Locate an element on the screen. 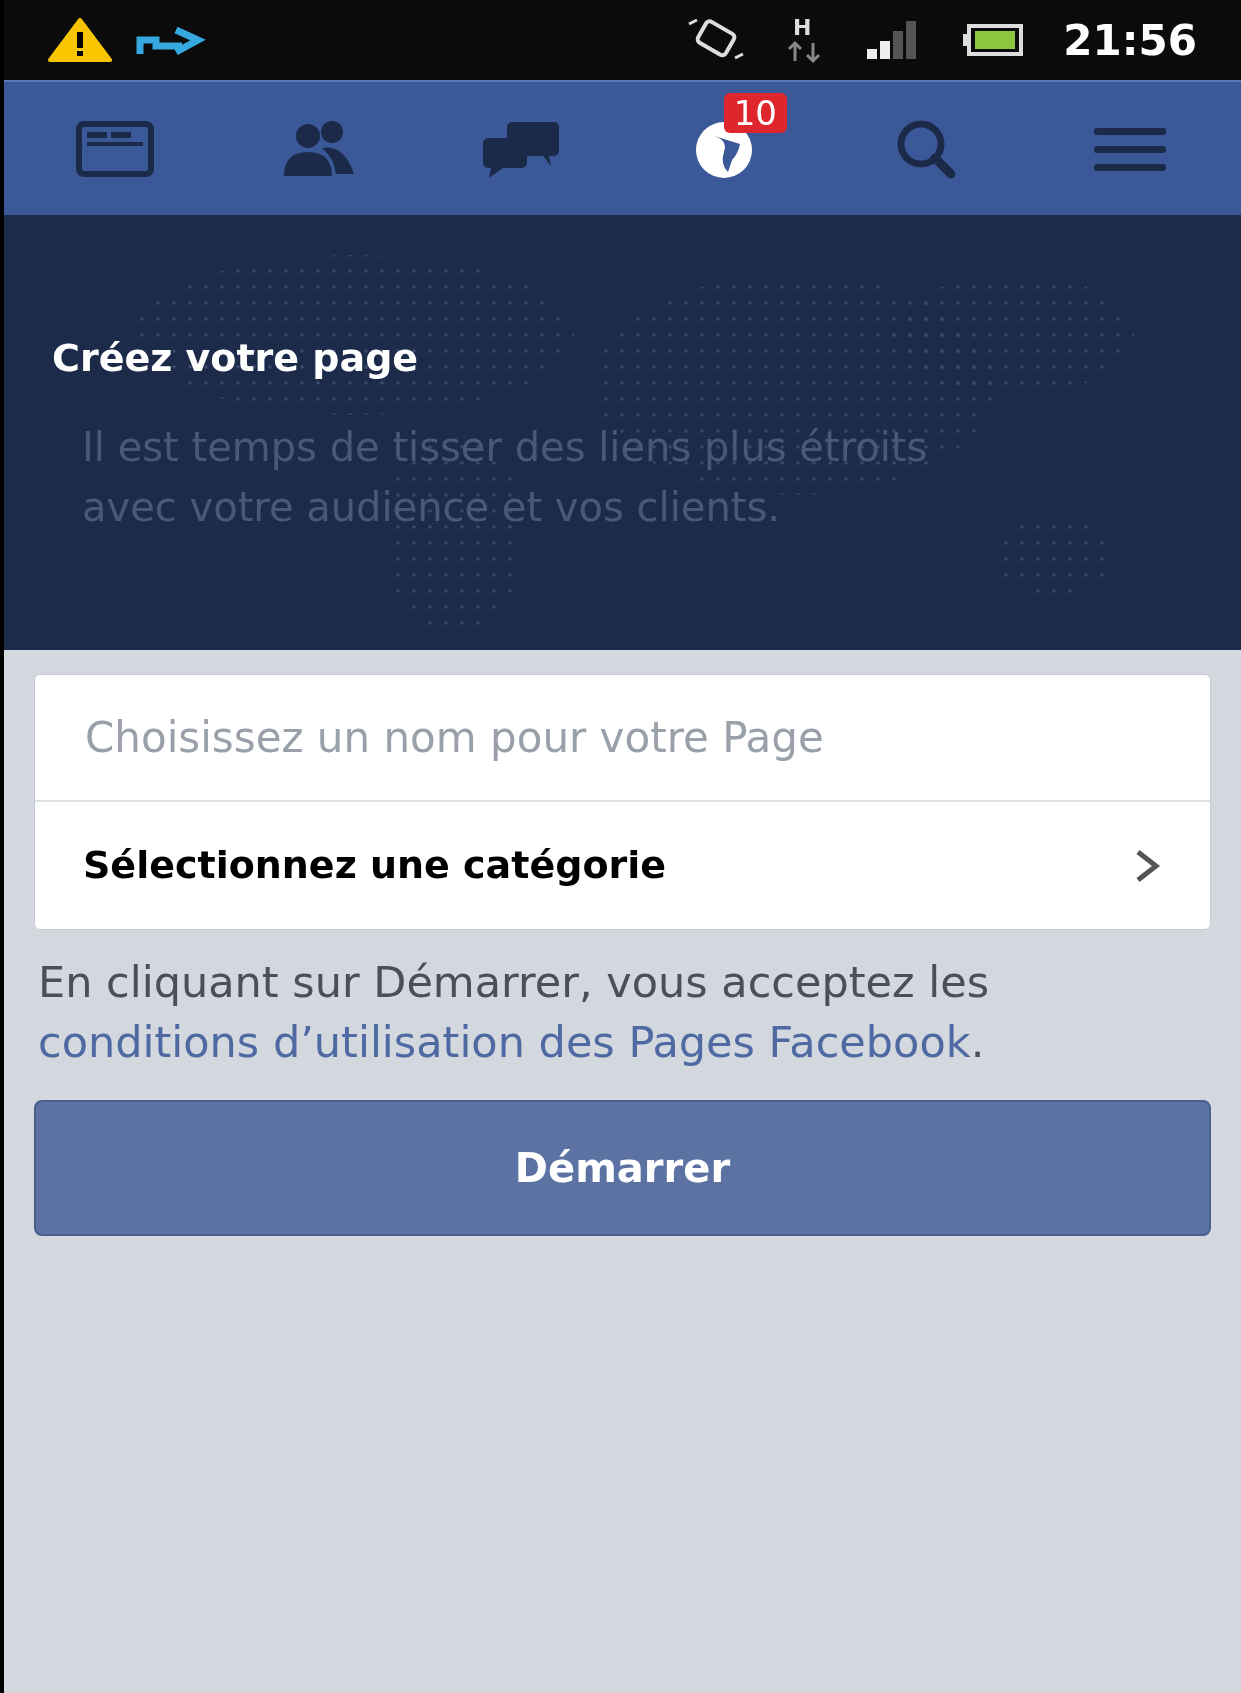 The height and width of the screenshot is (1693, 1241). start-button: Démarrer is located at coordinates (622, 1168).